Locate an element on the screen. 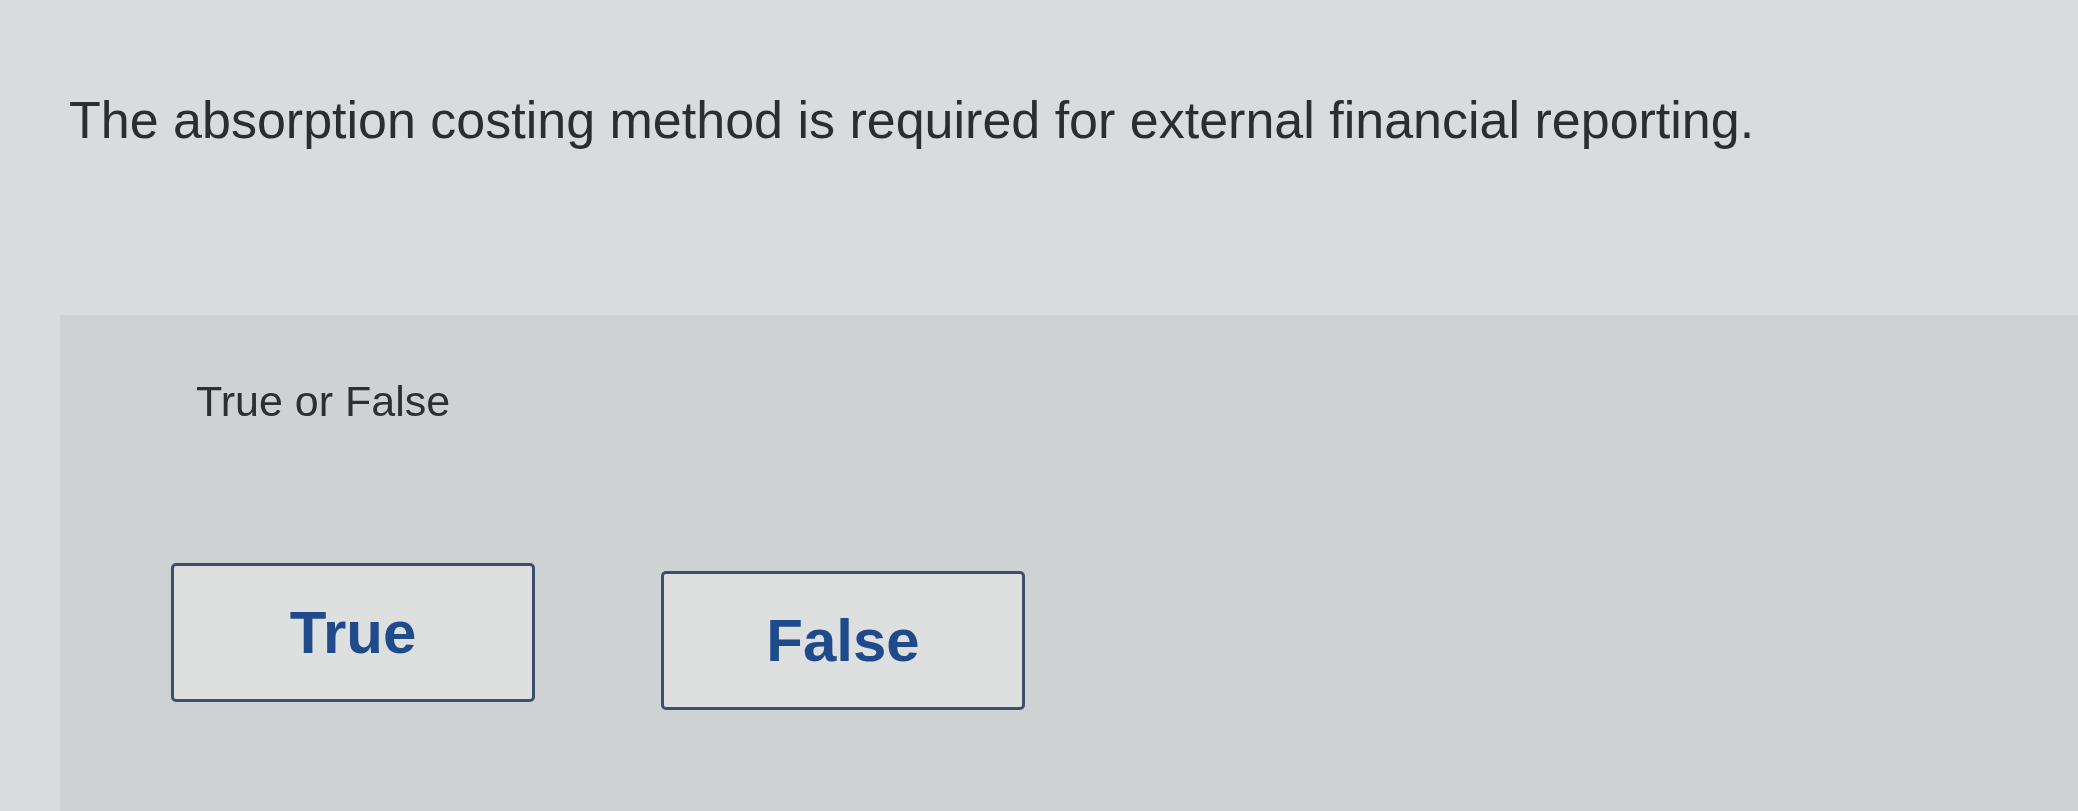 Image resolution: width=2078 pixels, height=811 pixels. question-text: The absorption costing method is required for external financial reporting. is located at coordinates (912, 120).